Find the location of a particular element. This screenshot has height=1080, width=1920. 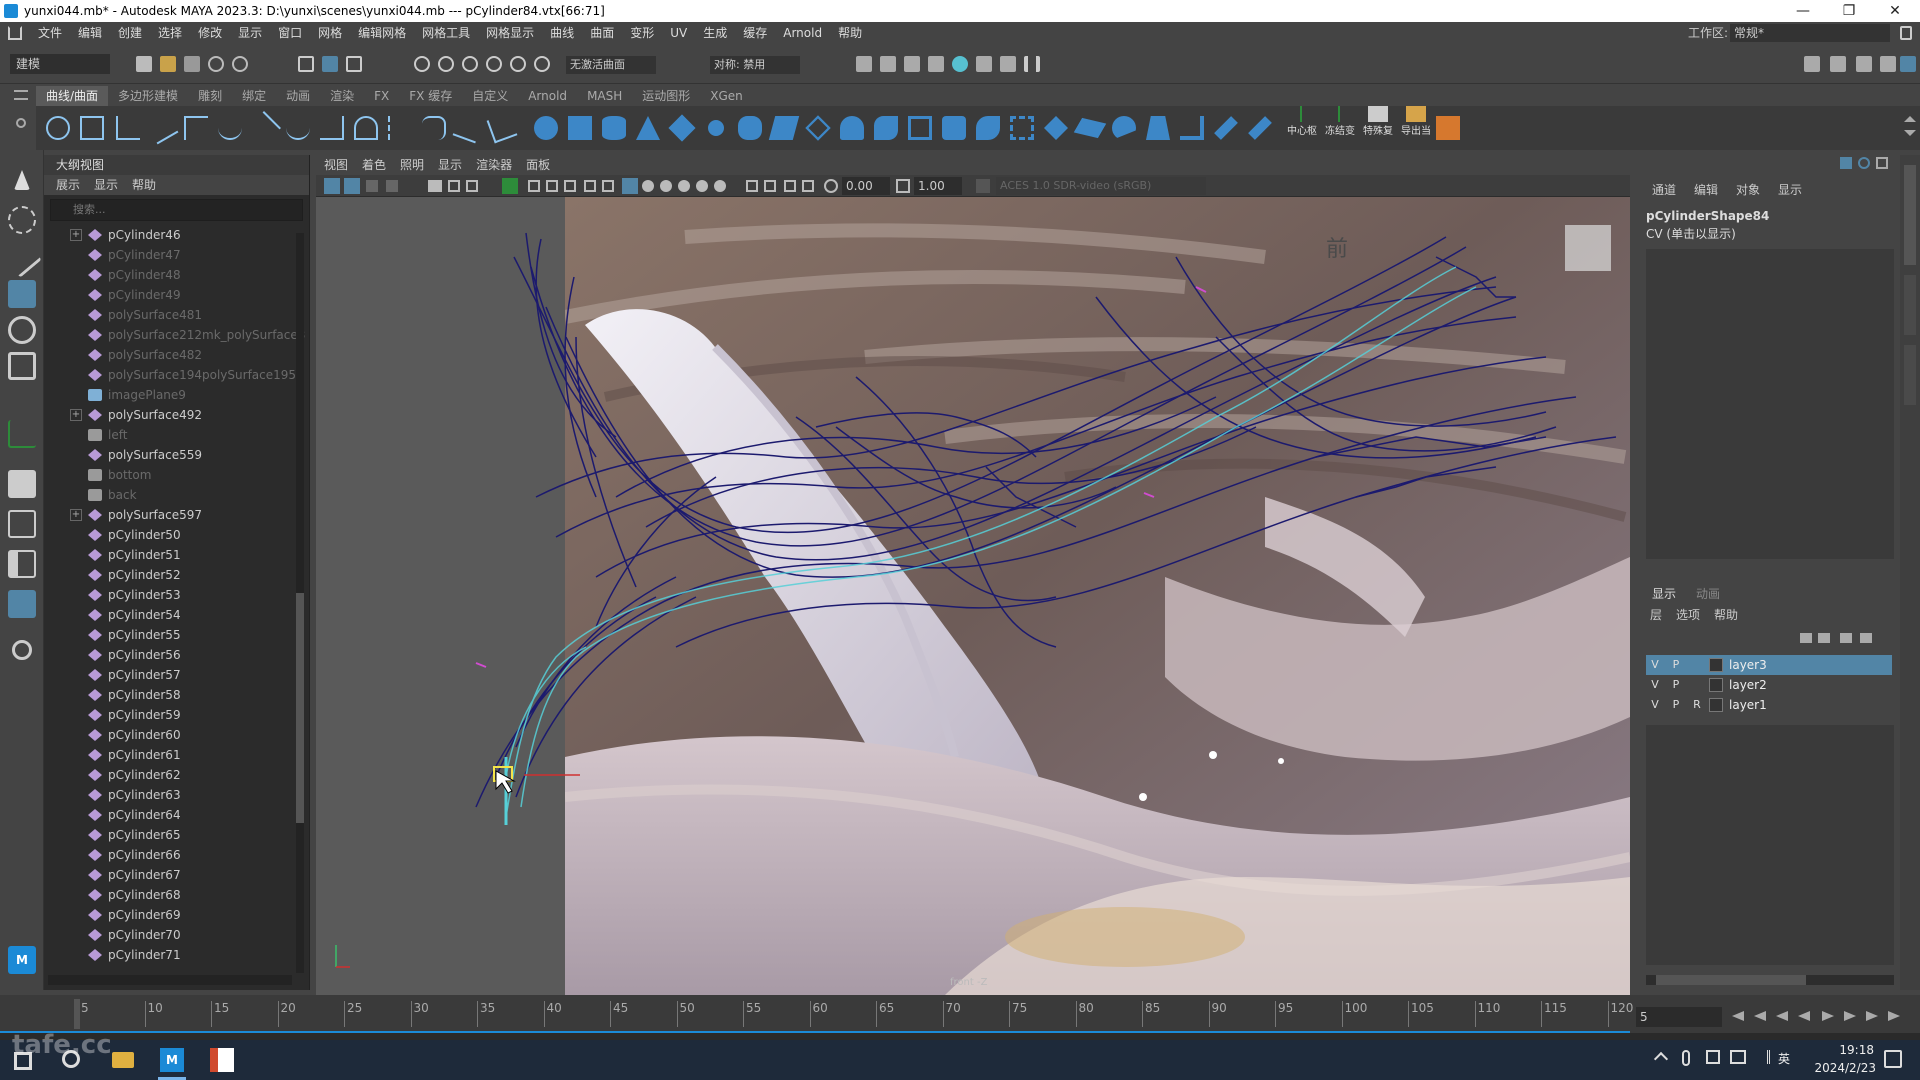

outliner-scroll-thumb is located at coordinates (300, 708).